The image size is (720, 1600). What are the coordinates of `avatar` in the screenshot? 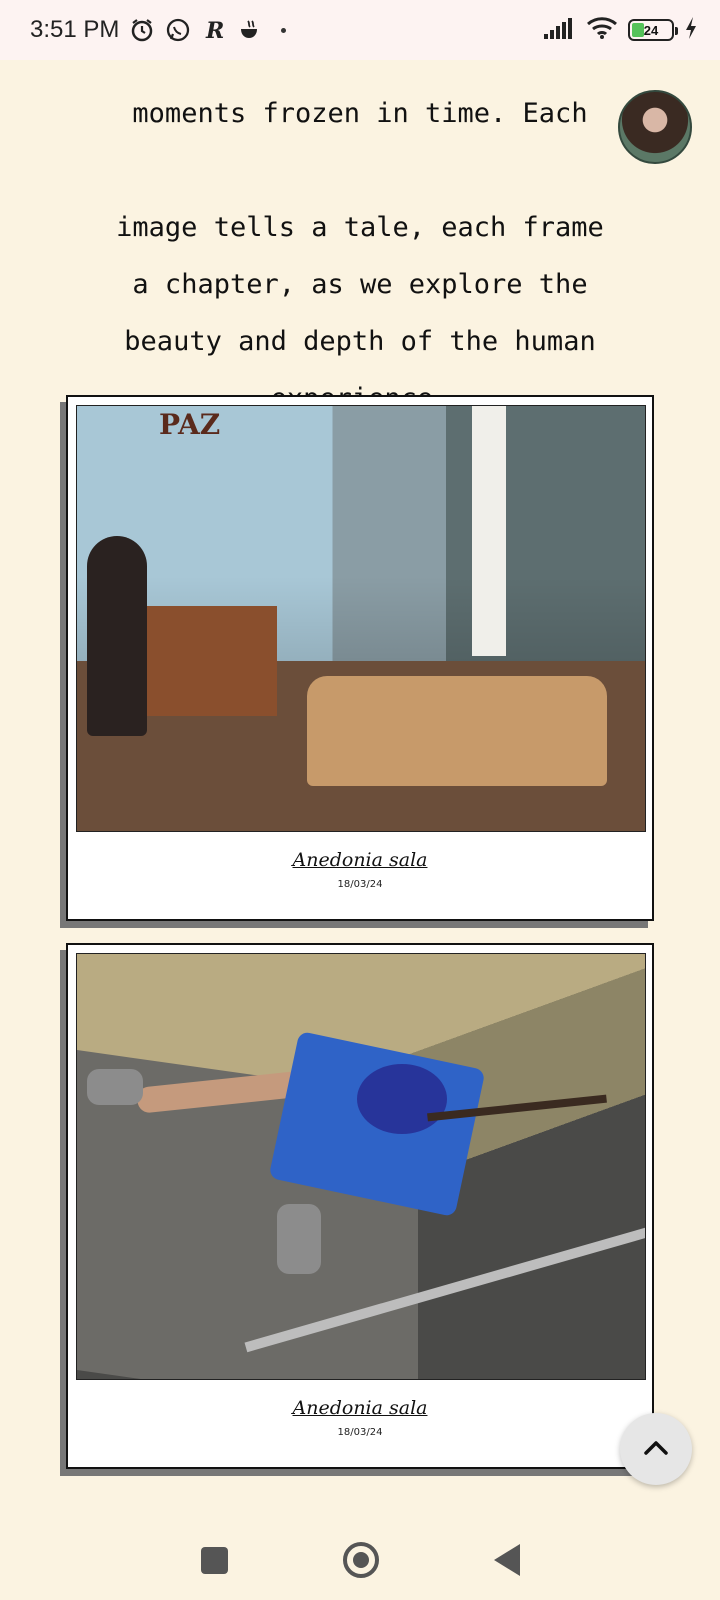 It's located at (655, 127).